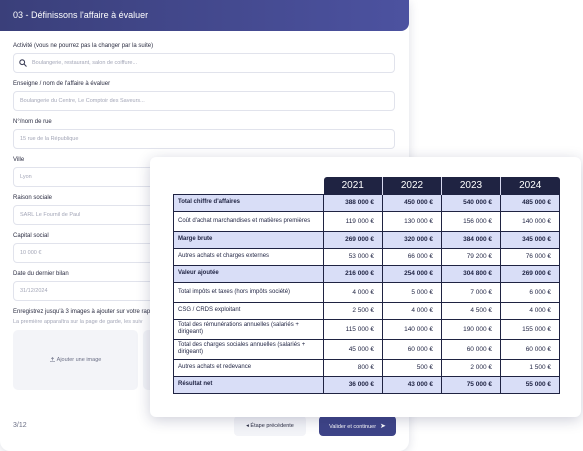 Image resolution: width=583 pixels, height=451 pixels. I want to click on cell-value: 2 000 €, so click(471, 367).